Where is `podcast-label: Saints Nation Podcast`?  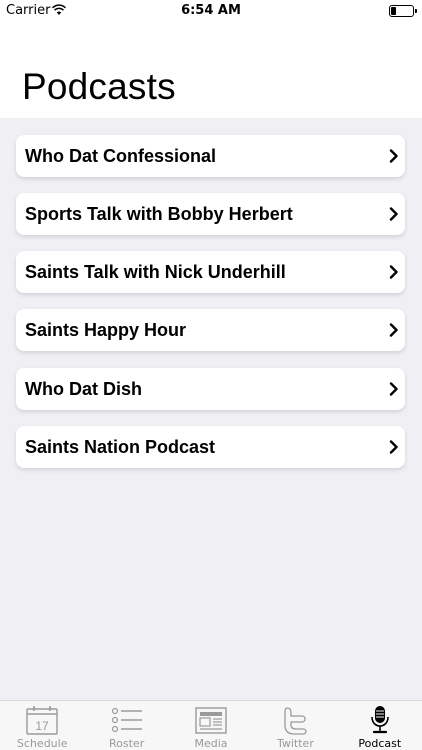
podcast-label: Saints Nation Podcast is located at coordinates (120, 446).